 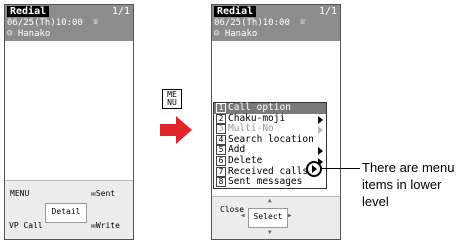 I want to click on menu-item-label: Call option, so click(x=259, y=107).